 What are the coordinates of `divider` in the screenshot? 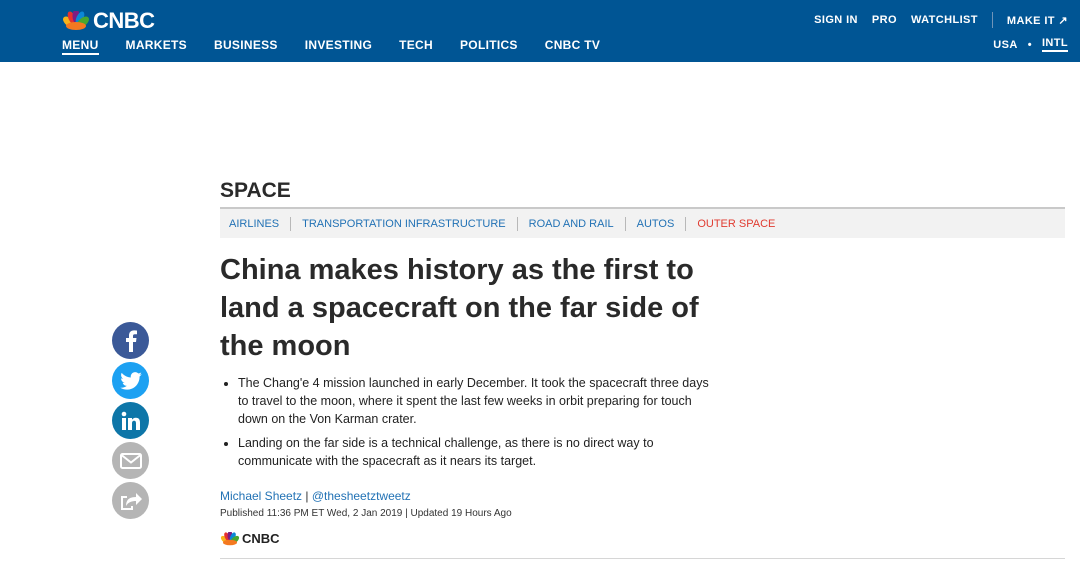 It's located at (642, 558).